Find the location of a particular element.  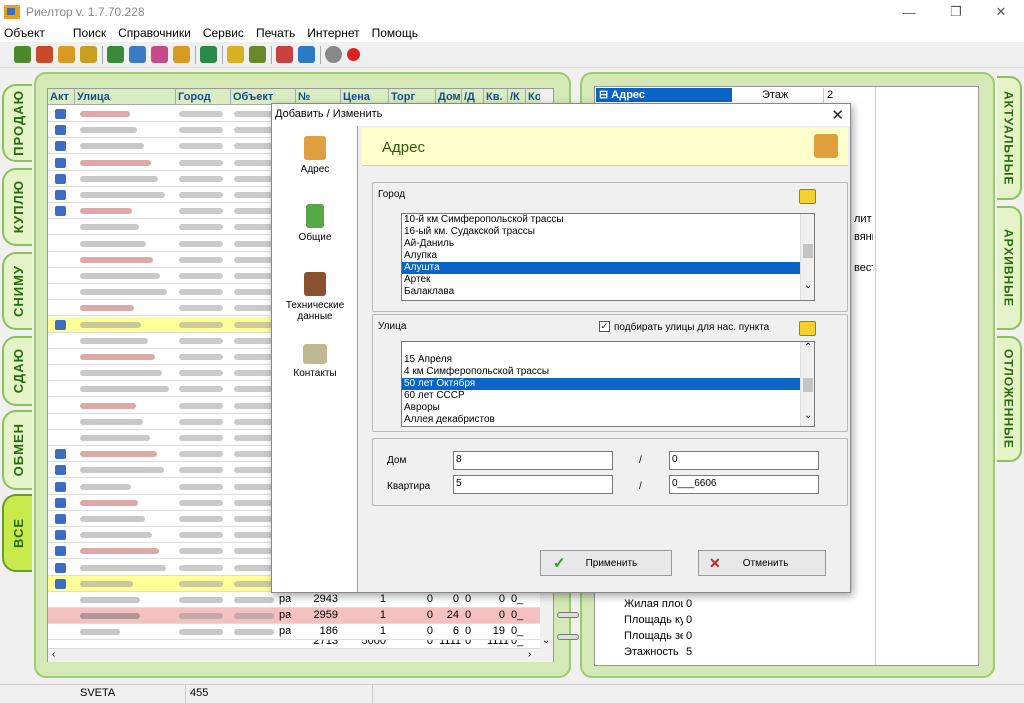

nav-address: Адрес is located at coordinates (315, 155).